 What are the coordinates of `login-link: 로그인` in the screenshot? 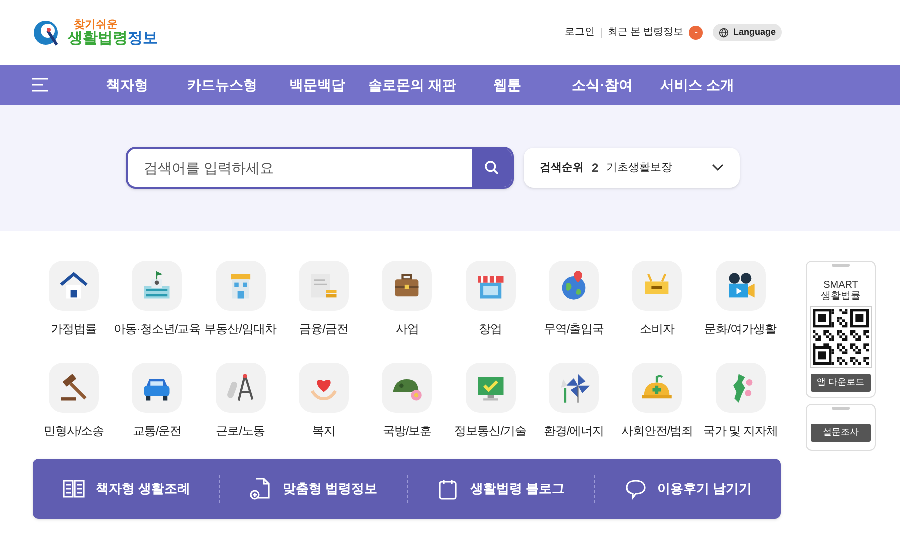 It's located at (579, 32).